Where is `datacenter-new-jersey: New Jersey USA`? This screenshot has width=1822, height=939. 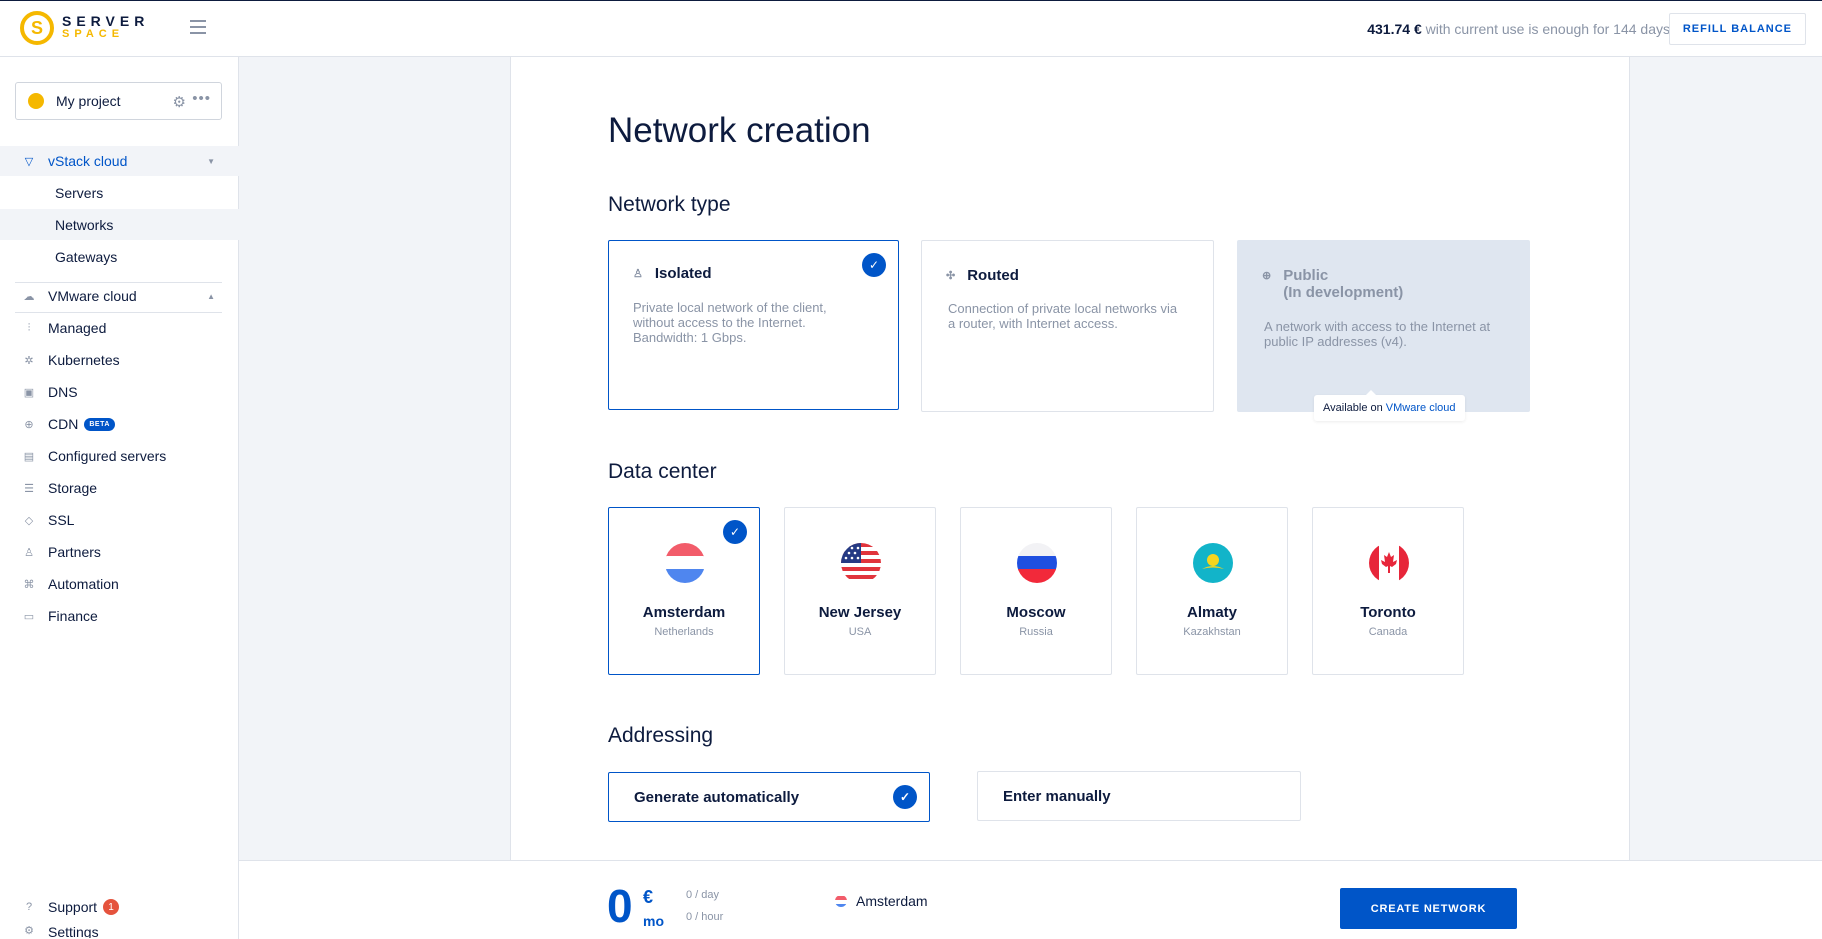
datacenter-new-jersey: New Jersey USA is located at coordinates (860, 591).